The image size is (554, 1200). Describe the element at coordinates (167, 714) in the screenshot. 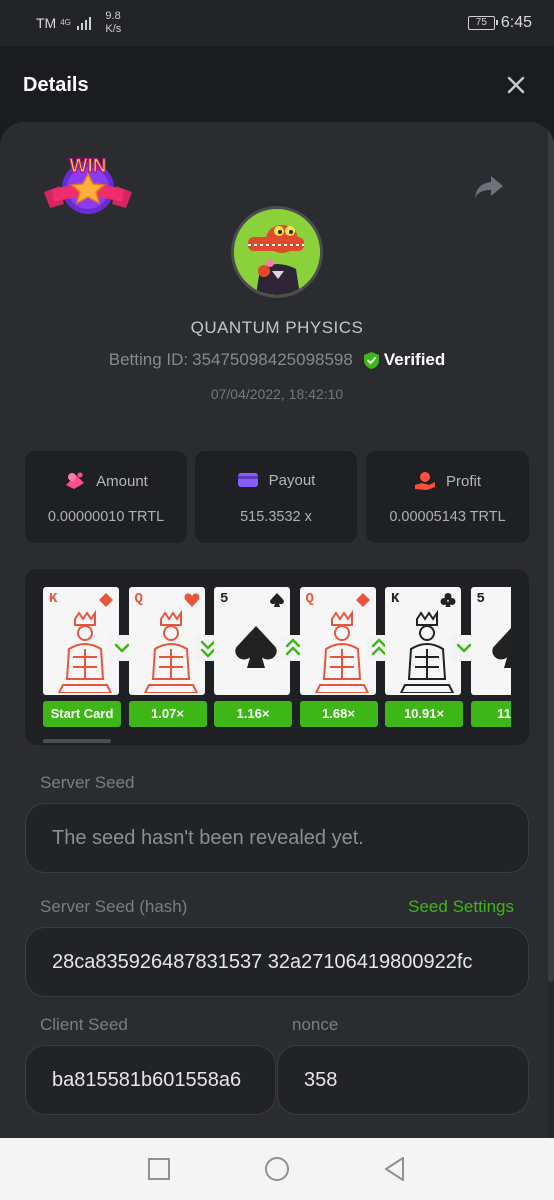

I see `multiplier-label: 1.07×` at that location.